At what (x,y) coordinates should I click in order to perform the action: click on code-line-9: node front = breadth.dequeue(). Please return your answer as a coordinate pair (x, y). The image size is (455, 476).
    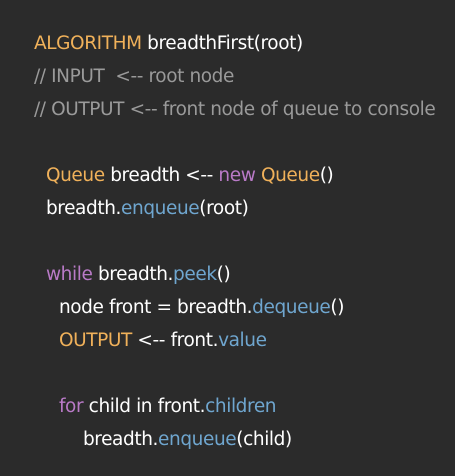
    Looking at the image, I should click on (227, 295).